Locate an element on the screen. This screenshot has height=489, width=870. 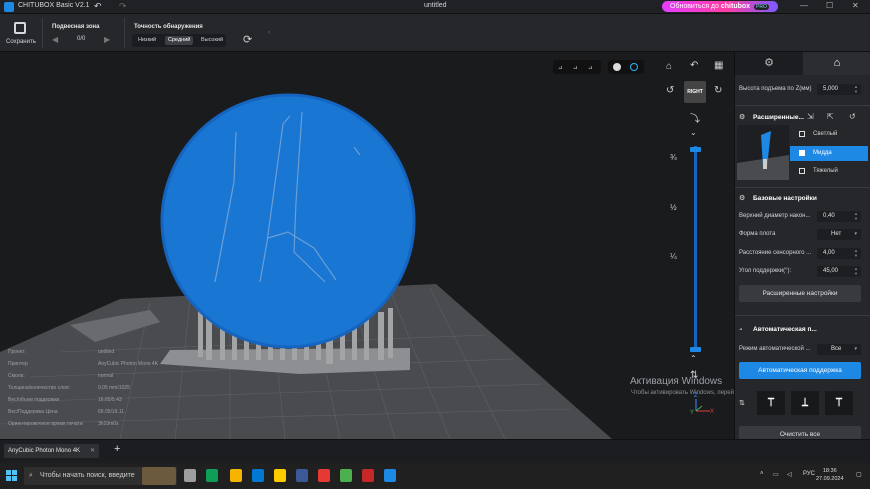
panel-tabs: ⚙ ⌂ is located at coordinates (802, 63).